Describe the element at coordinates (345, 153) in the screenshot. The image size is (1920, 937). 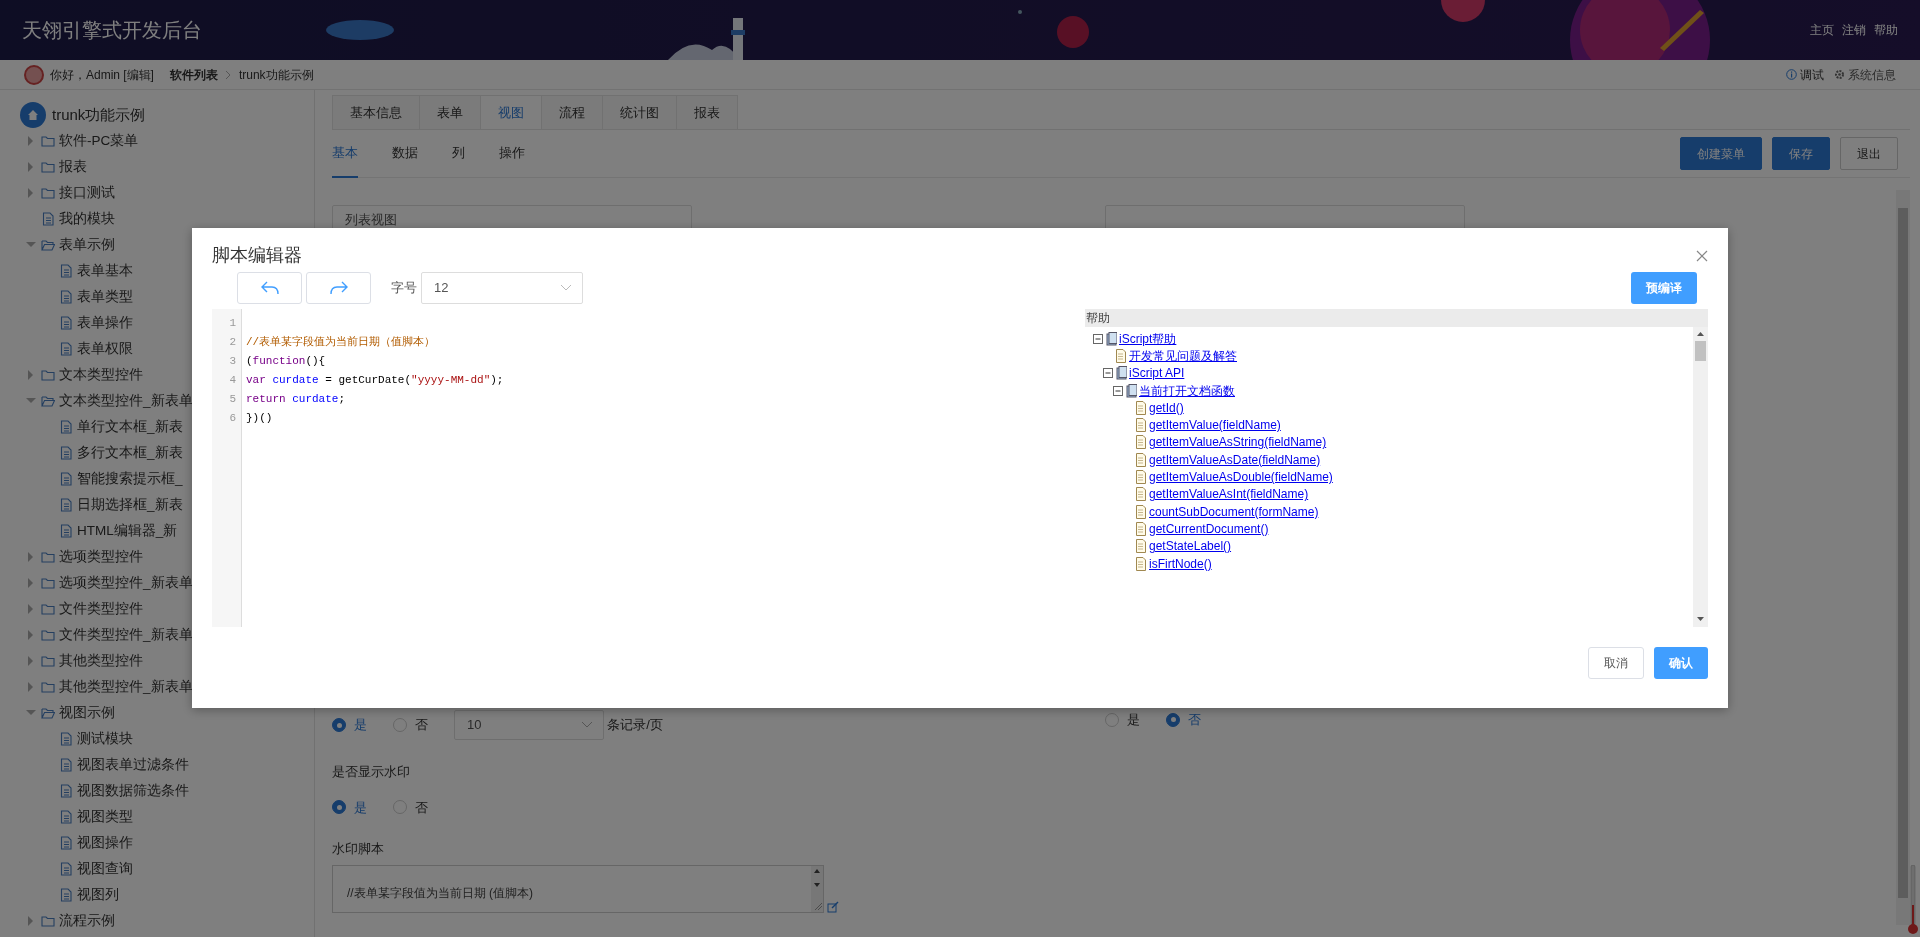
I see `tab: 基本` at that location.